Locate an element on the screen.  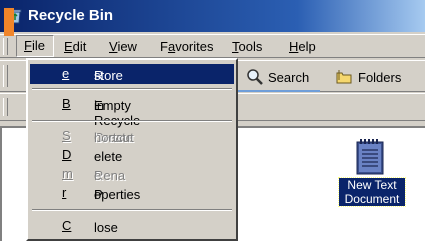
empty-mnemonic: B is located at coordinates (66, 103).